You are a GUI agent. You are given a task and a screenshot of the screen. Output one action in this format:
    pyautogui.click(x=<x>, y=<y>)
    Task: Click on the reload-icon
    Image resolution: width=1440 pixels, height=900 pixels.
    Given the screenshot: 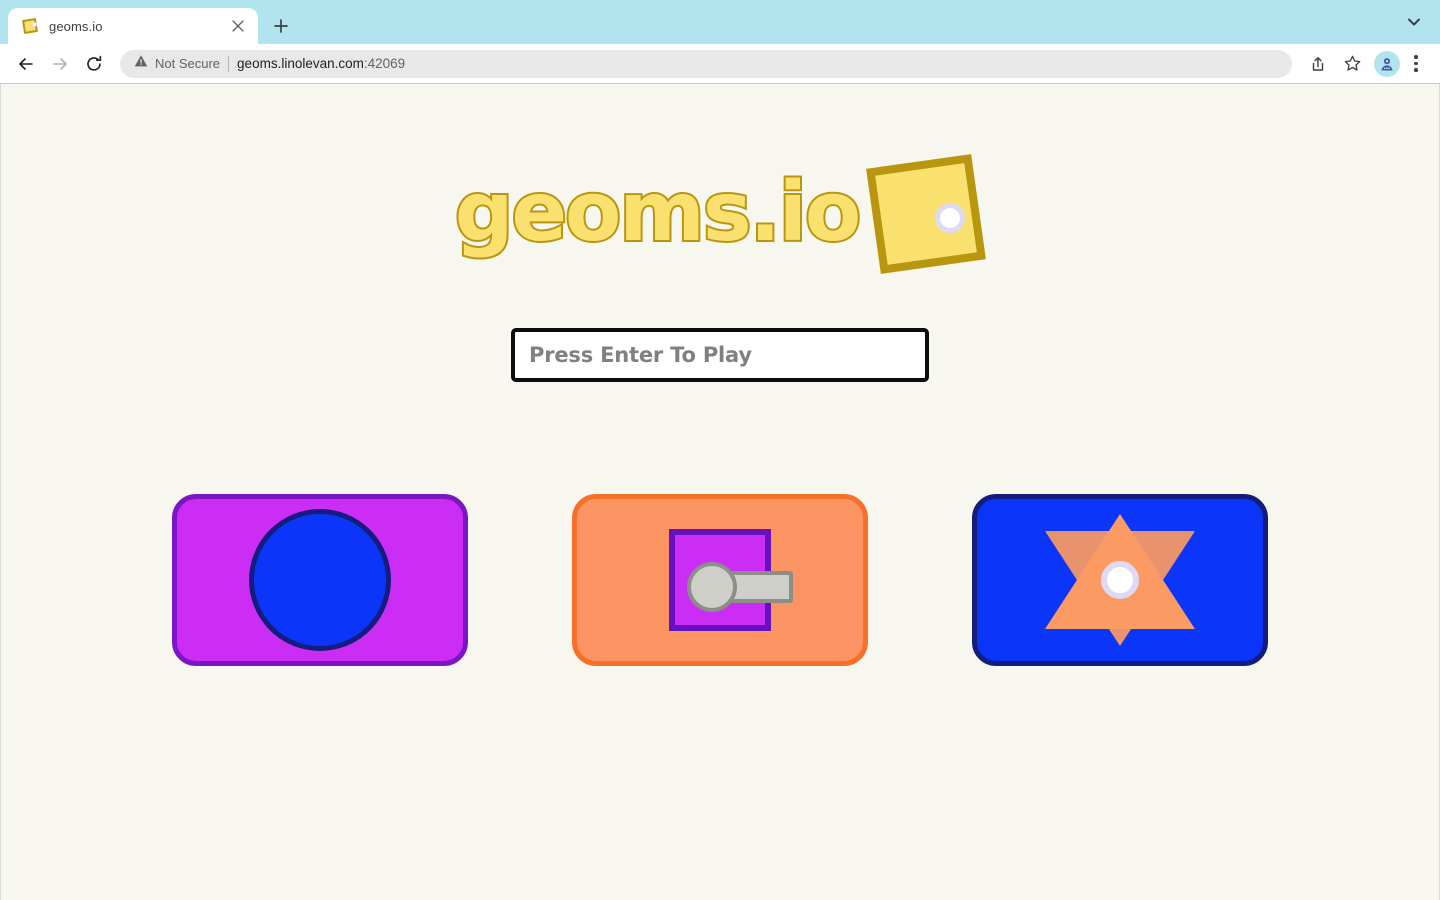 What is the action you would take?
    pyautogui.click(x=94, y=64)
    